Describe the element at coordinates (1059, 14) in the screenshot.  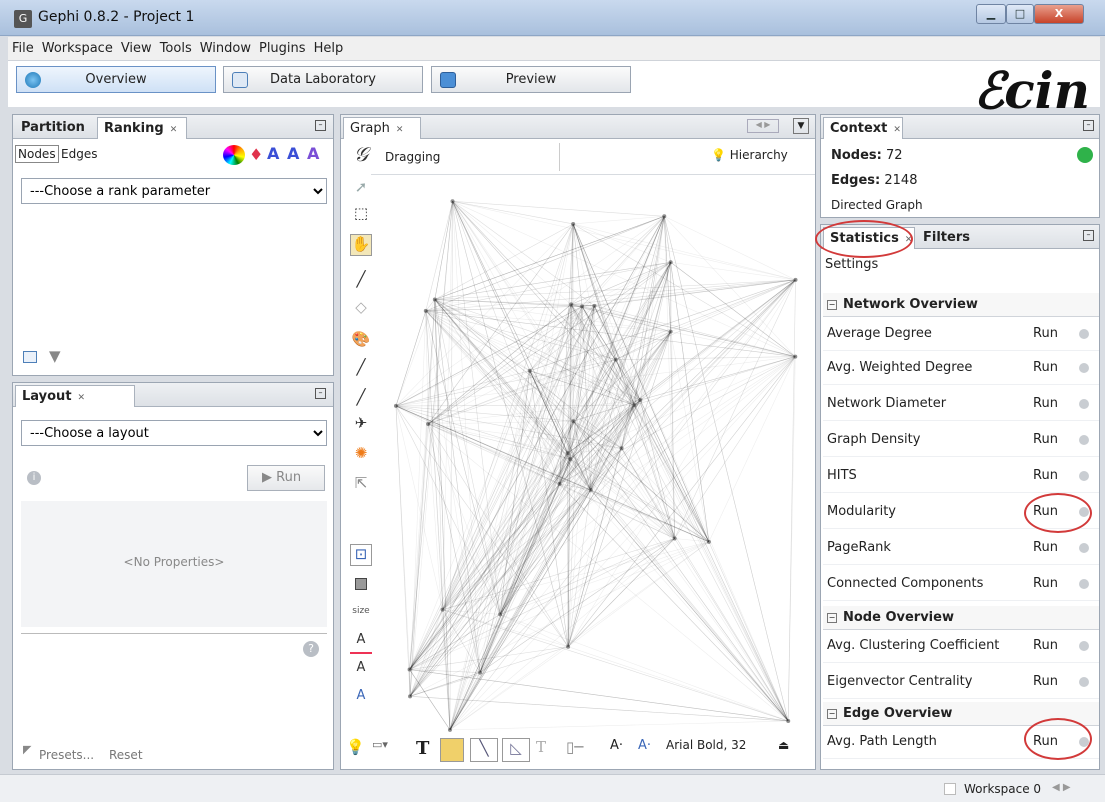
I see `close-button: X` at that location.